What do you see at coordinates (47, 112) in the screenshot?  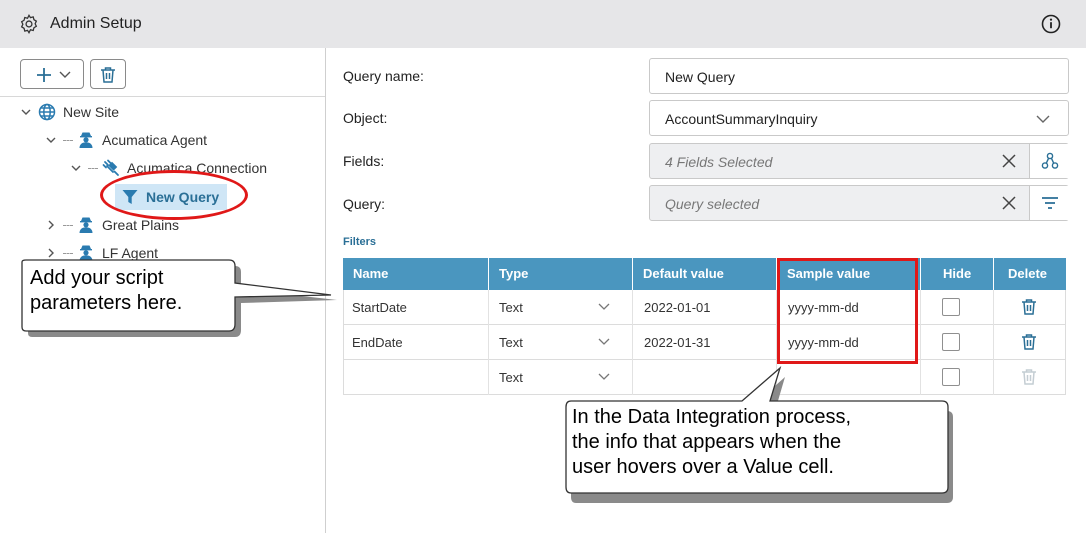 I see `globe-icon` at bounding box center [47, 112].